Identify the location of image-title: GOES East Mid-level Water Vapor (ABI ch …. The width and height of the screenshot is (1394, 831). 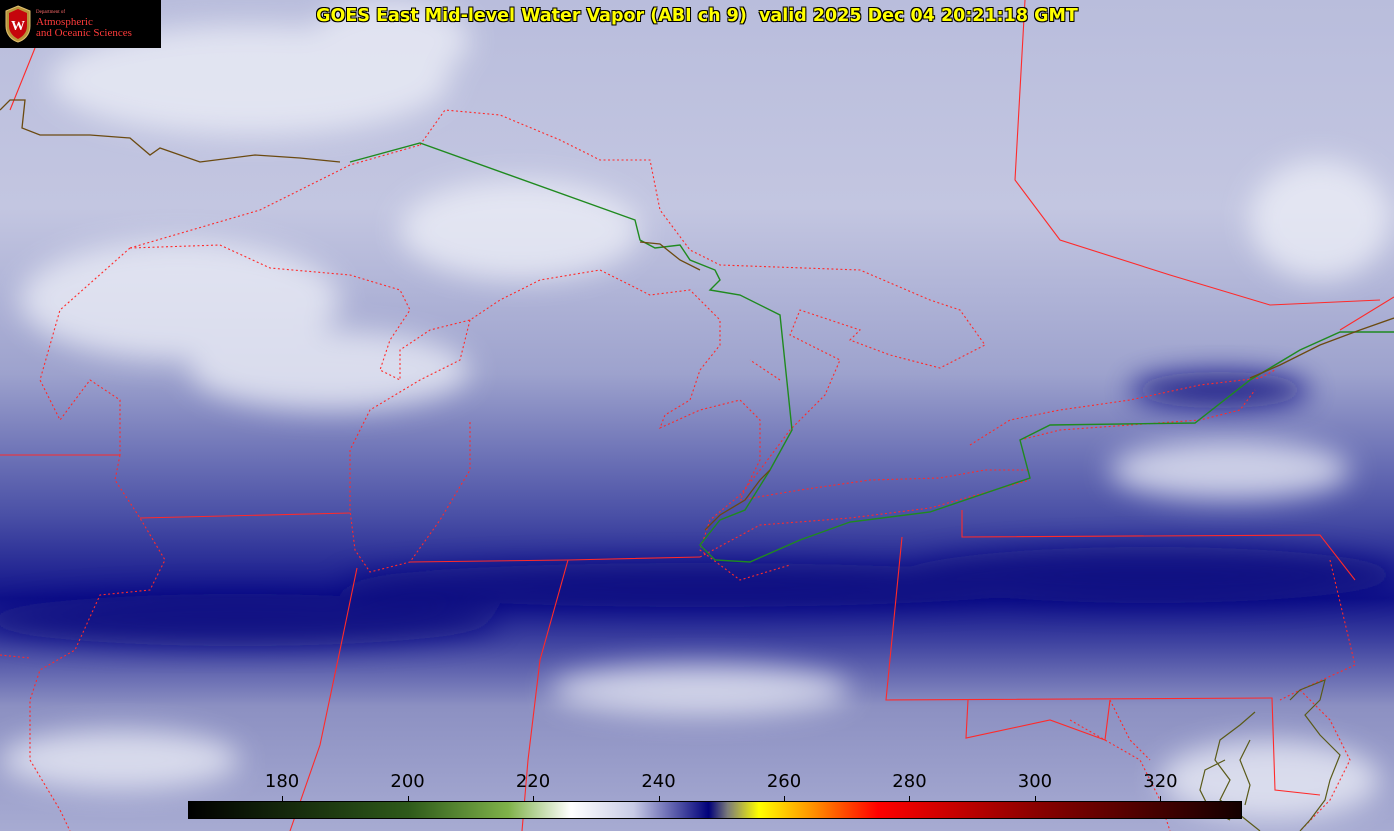
(697, 16).